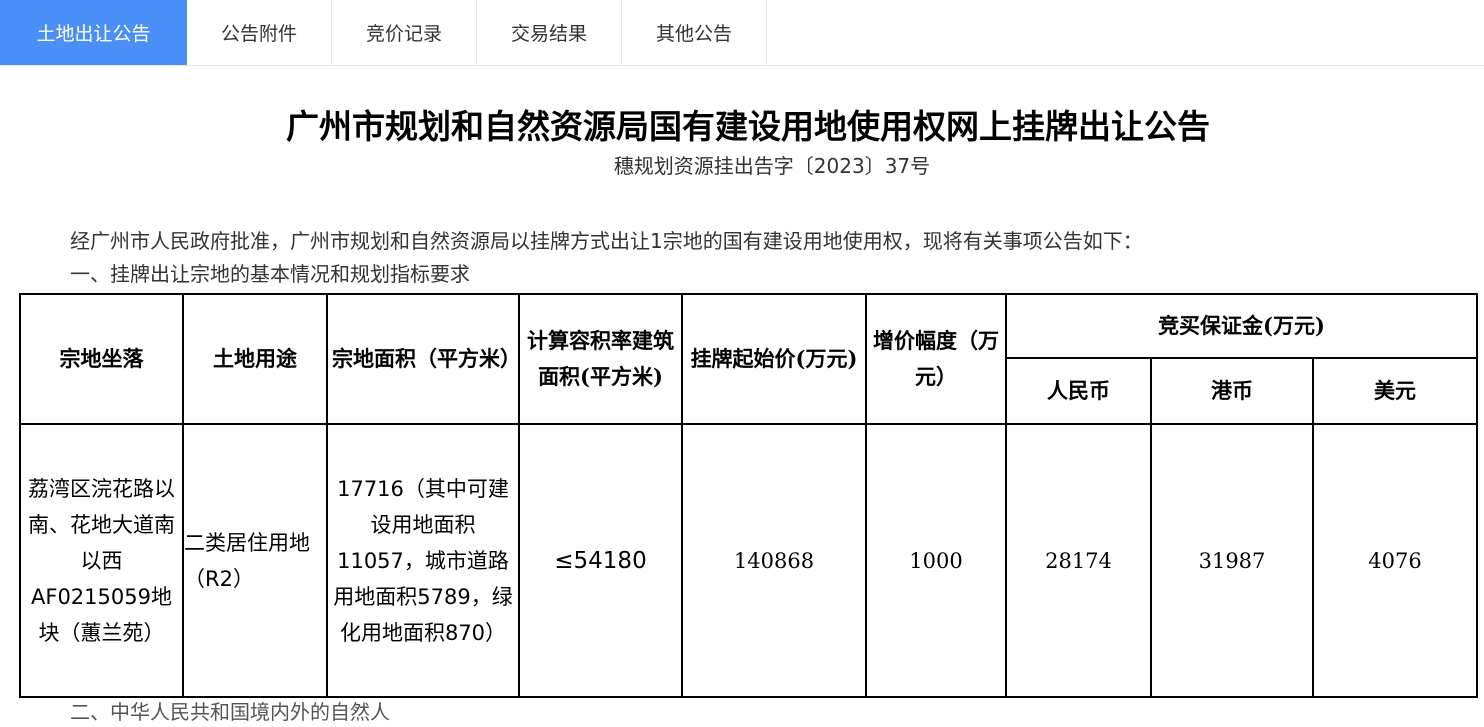  Describe the element at coordinates (93, 32) in the screenshot. I see `tab-land-transfer-announcement: 土地出让公告` at that location.